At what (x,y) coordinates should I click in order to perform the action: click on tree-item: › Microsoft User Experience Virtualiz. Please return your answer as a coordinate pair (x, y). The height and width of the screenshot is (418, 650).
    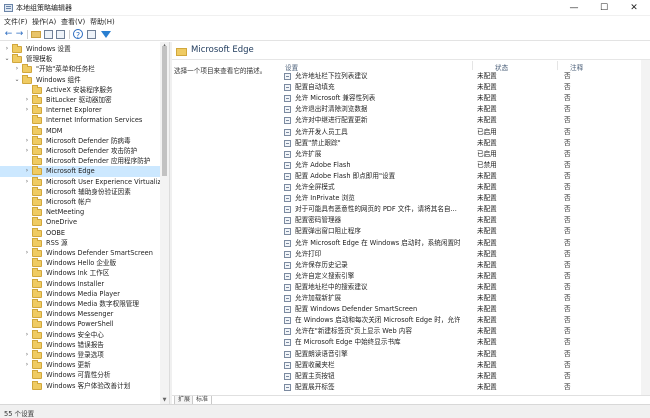
    Looking at the image, I should click on (80, 181).